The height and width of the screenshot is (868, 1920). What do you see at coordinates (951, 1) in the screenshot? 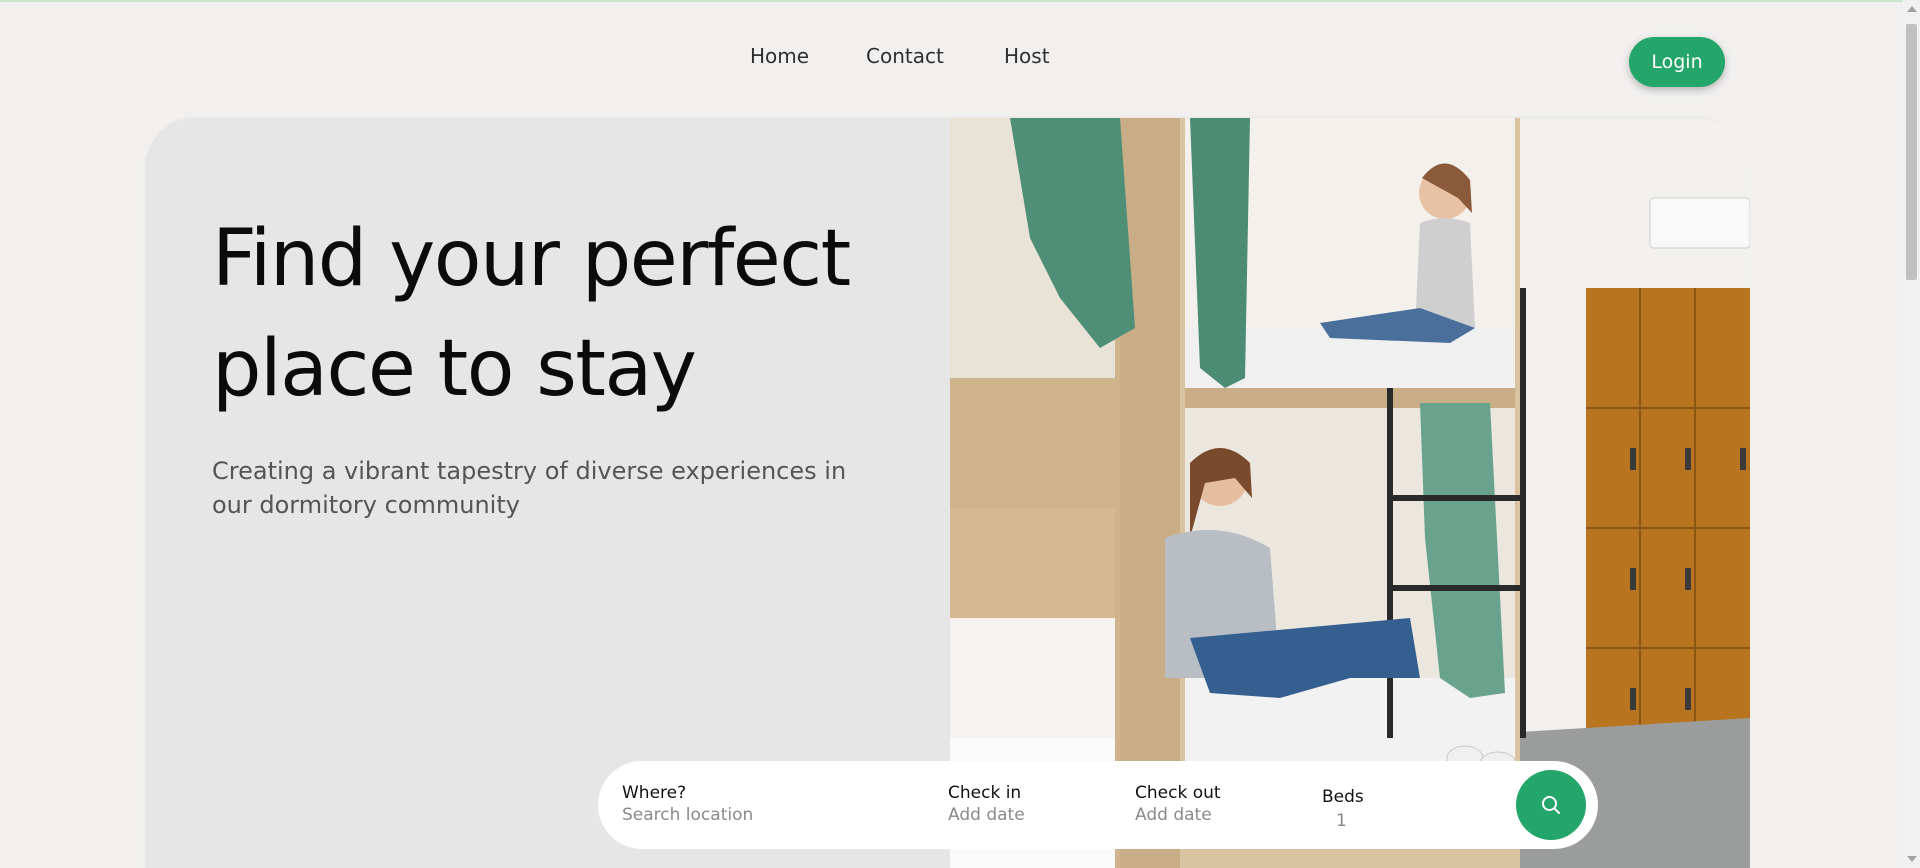
I see `top-accent-line` at bounding box center [951, 1].